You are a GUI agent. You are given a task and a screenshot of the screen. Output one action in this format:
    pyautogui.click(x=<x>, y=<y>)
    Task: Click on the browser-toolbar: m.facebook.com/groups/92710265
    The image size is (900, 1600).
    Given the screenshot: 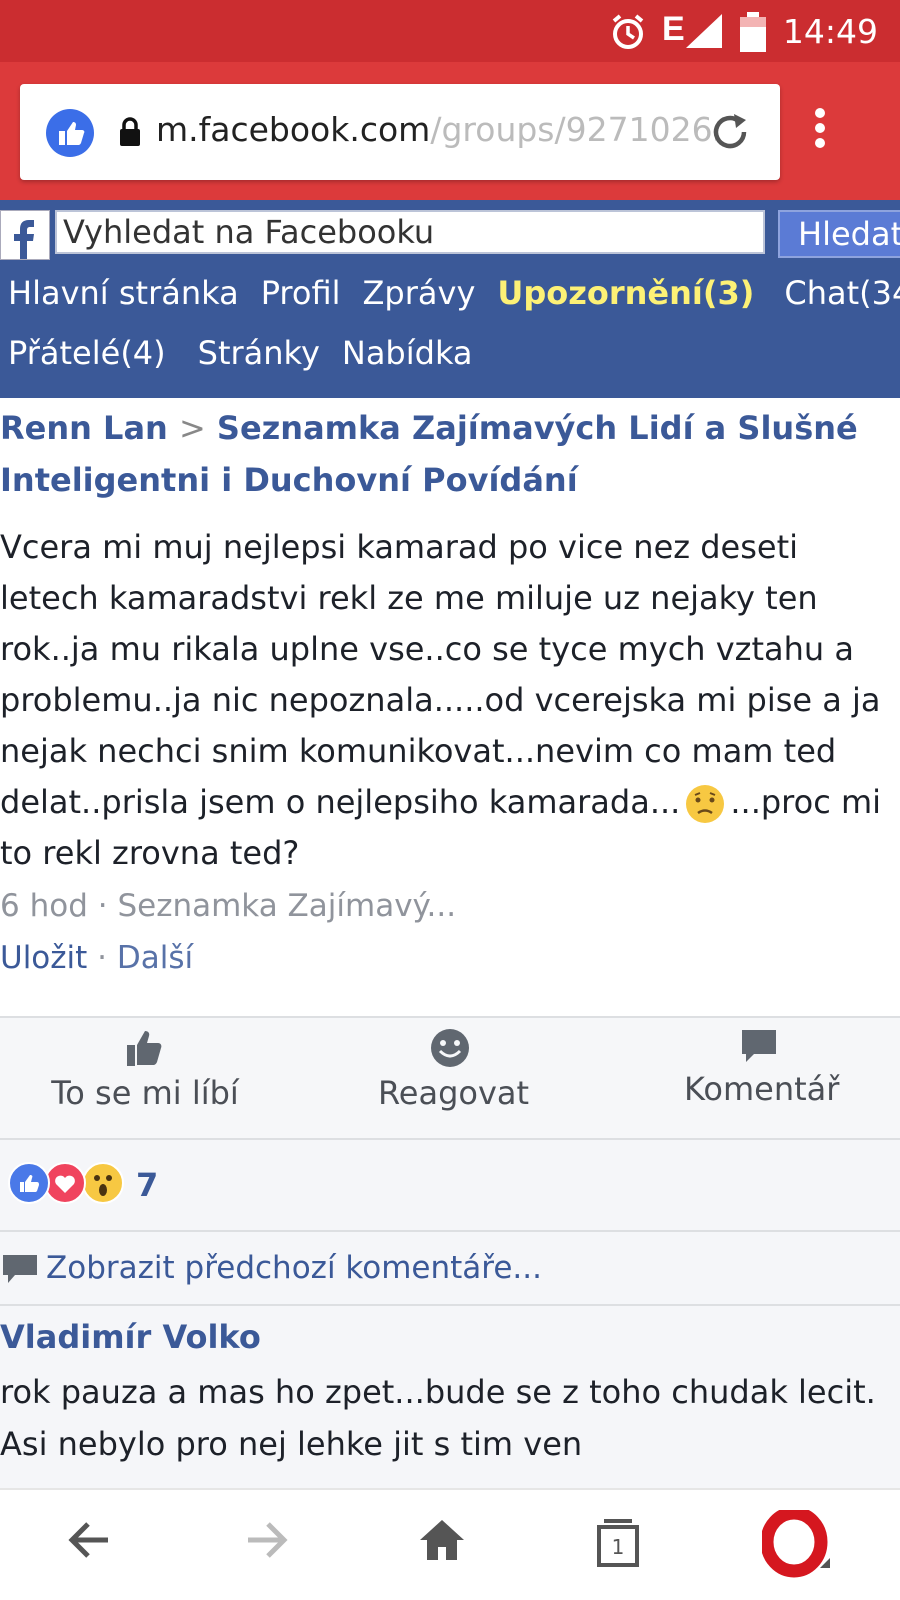 What is the action you would take?
    pyautogui.click(x=450, y=131)
    